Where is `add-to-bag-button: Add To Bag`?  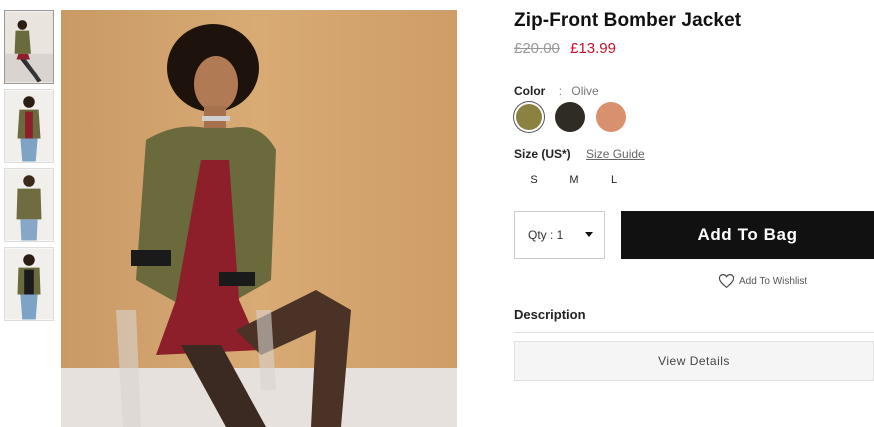 add-to-bag-button: Add To Bag is located at coordinates (747, 235).